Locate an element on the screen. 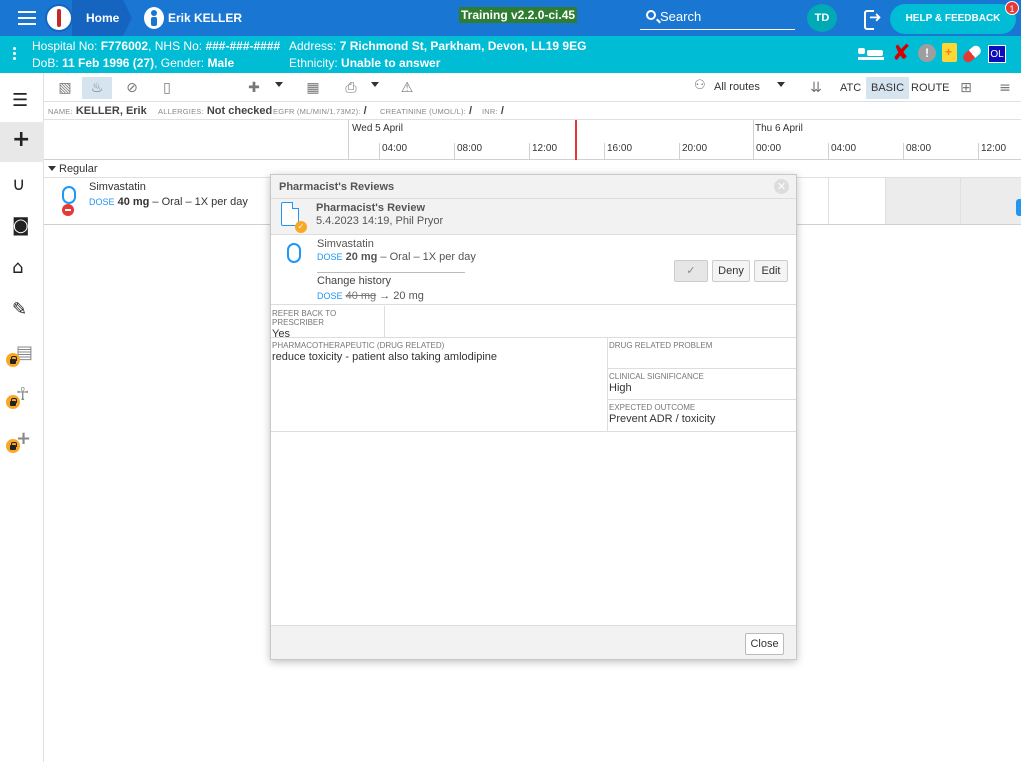 This screenshot has width=1021, height=762. refer-label: REFER BACK TO PRESCRIBER is located at coordinates (304, 318).